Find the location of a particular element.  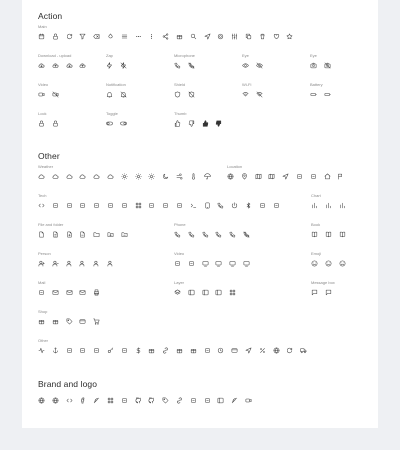

meh-icon is located at coordinates (328, 263).